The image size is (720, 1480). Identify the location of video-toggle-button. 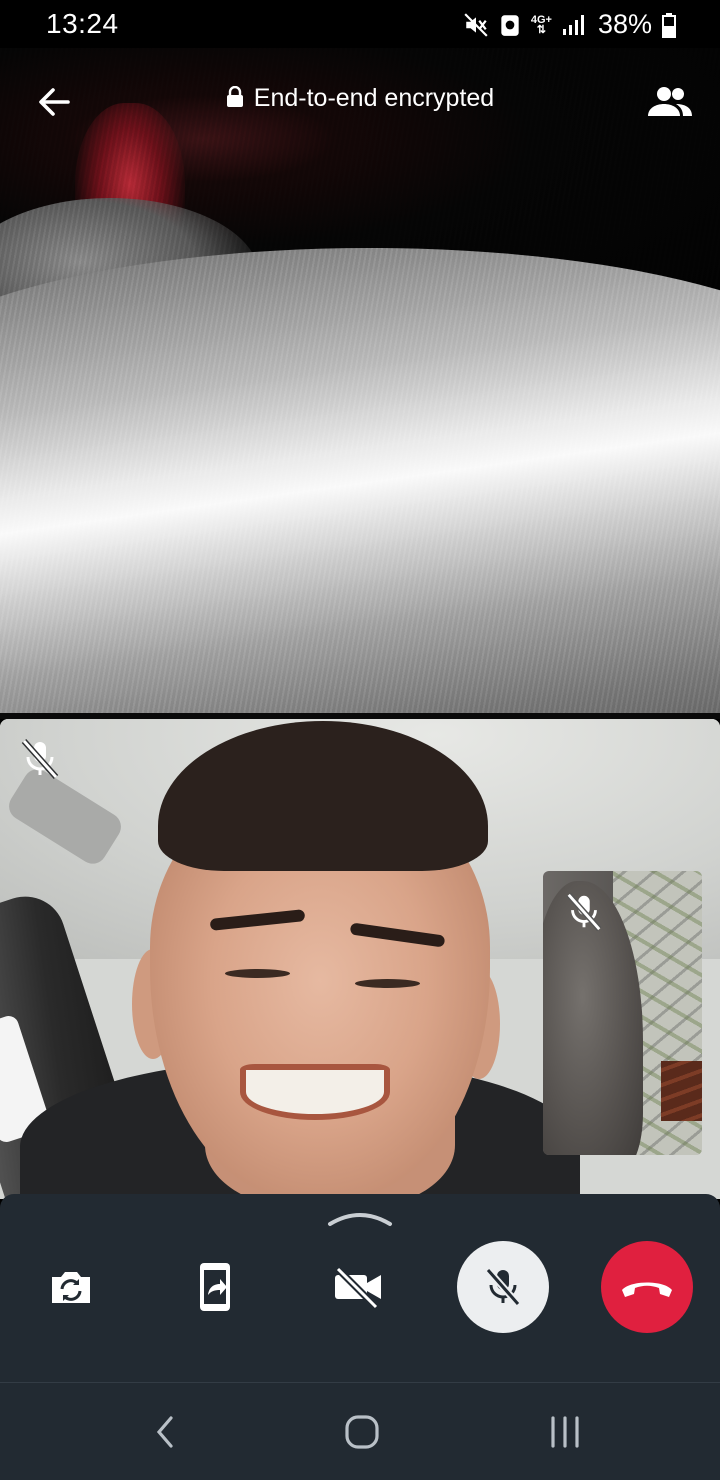
(359, 1287).